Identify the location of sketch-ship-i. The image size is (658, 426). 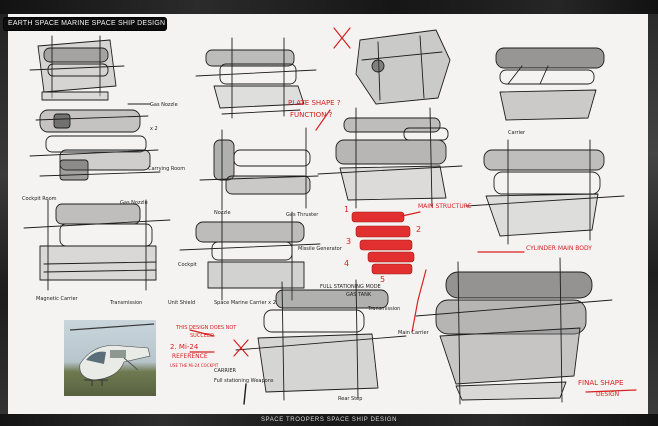
(550, 84).